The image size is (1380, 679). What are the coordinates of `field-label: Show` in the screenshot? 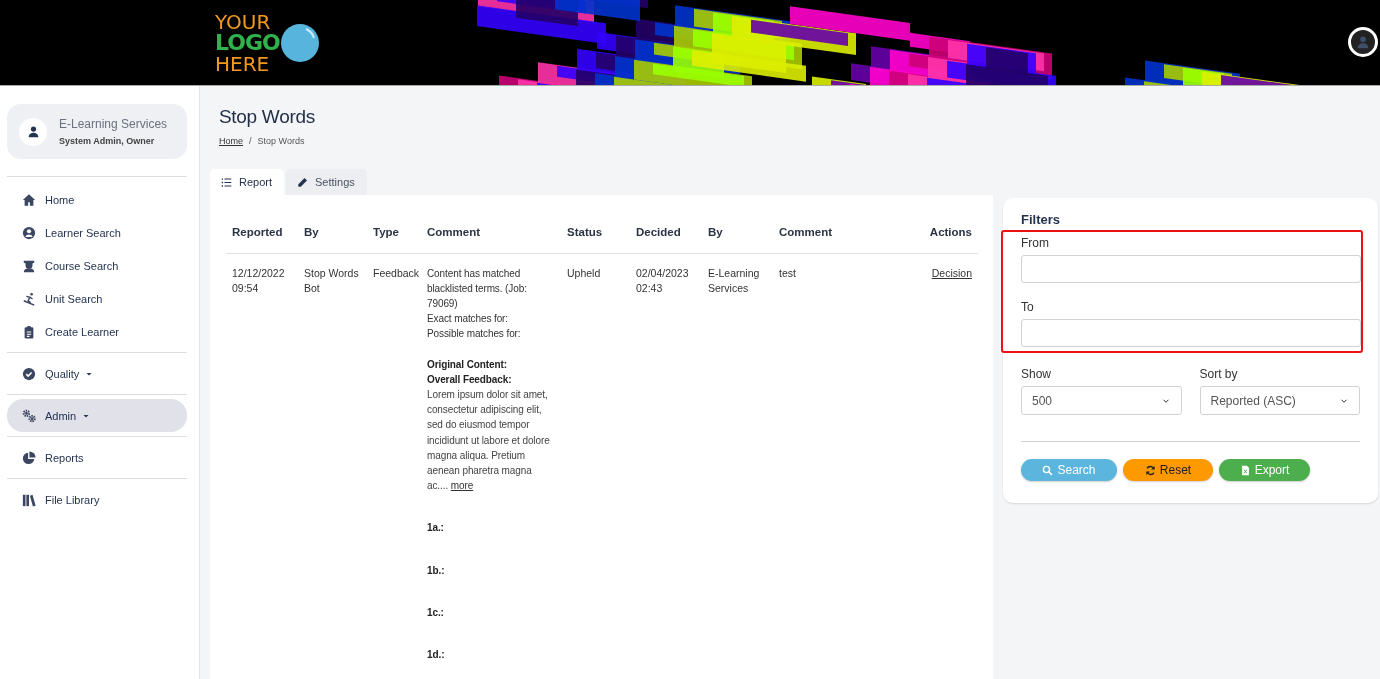 It's located at (1037, 374).